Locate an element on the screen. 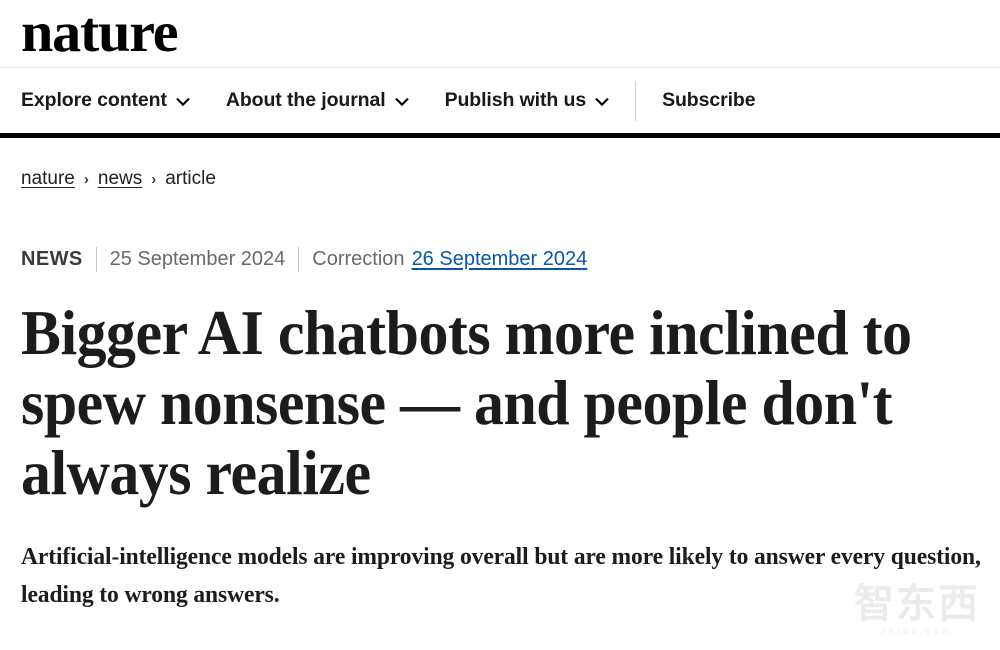  nav-item-label: Subscribe is located at coordinates (709, 100).